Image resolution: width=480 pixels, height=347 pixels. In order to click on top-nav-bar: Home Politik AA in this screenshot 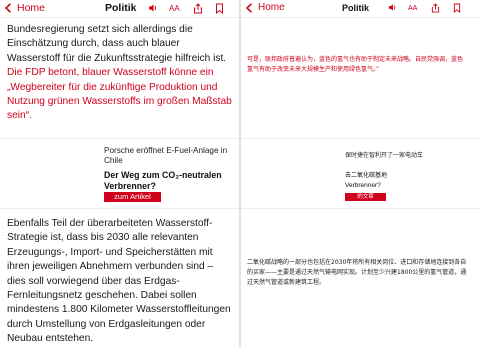, I will do `click(119, 9)`.